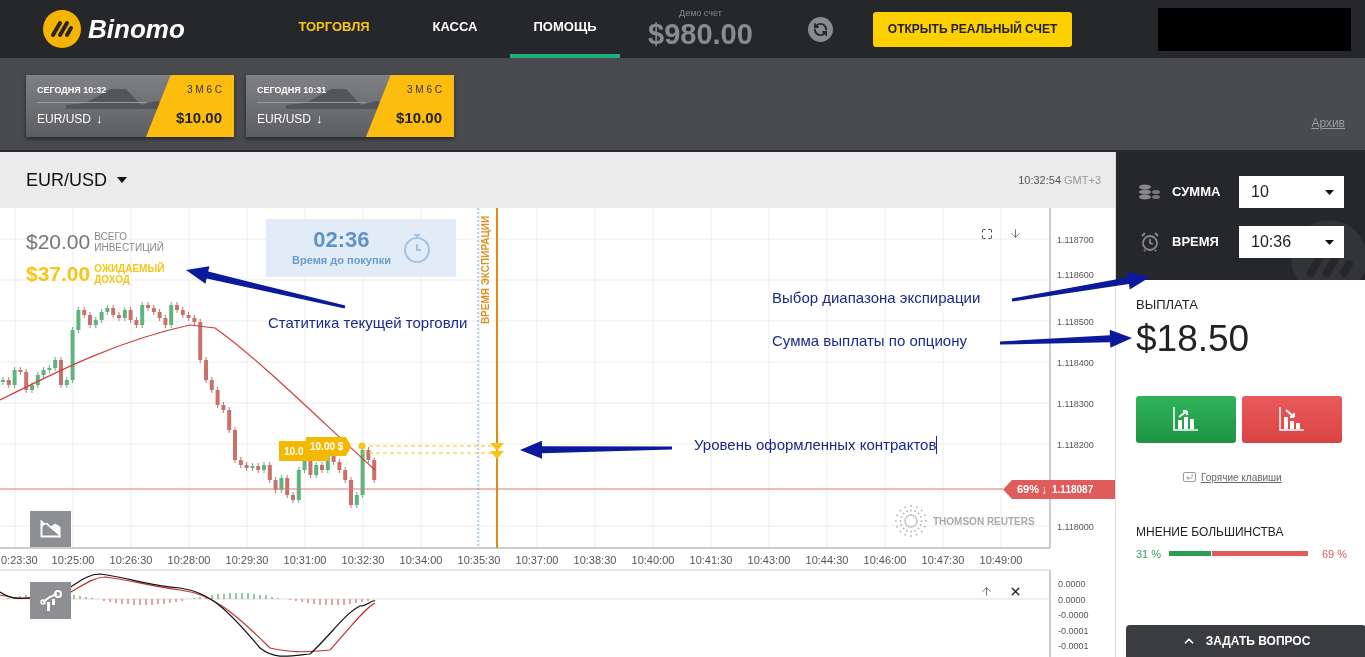 The height and width of the screenshot is (657, 1365). I want to click on asset-selector: EUR/USD, so click(66, 180).